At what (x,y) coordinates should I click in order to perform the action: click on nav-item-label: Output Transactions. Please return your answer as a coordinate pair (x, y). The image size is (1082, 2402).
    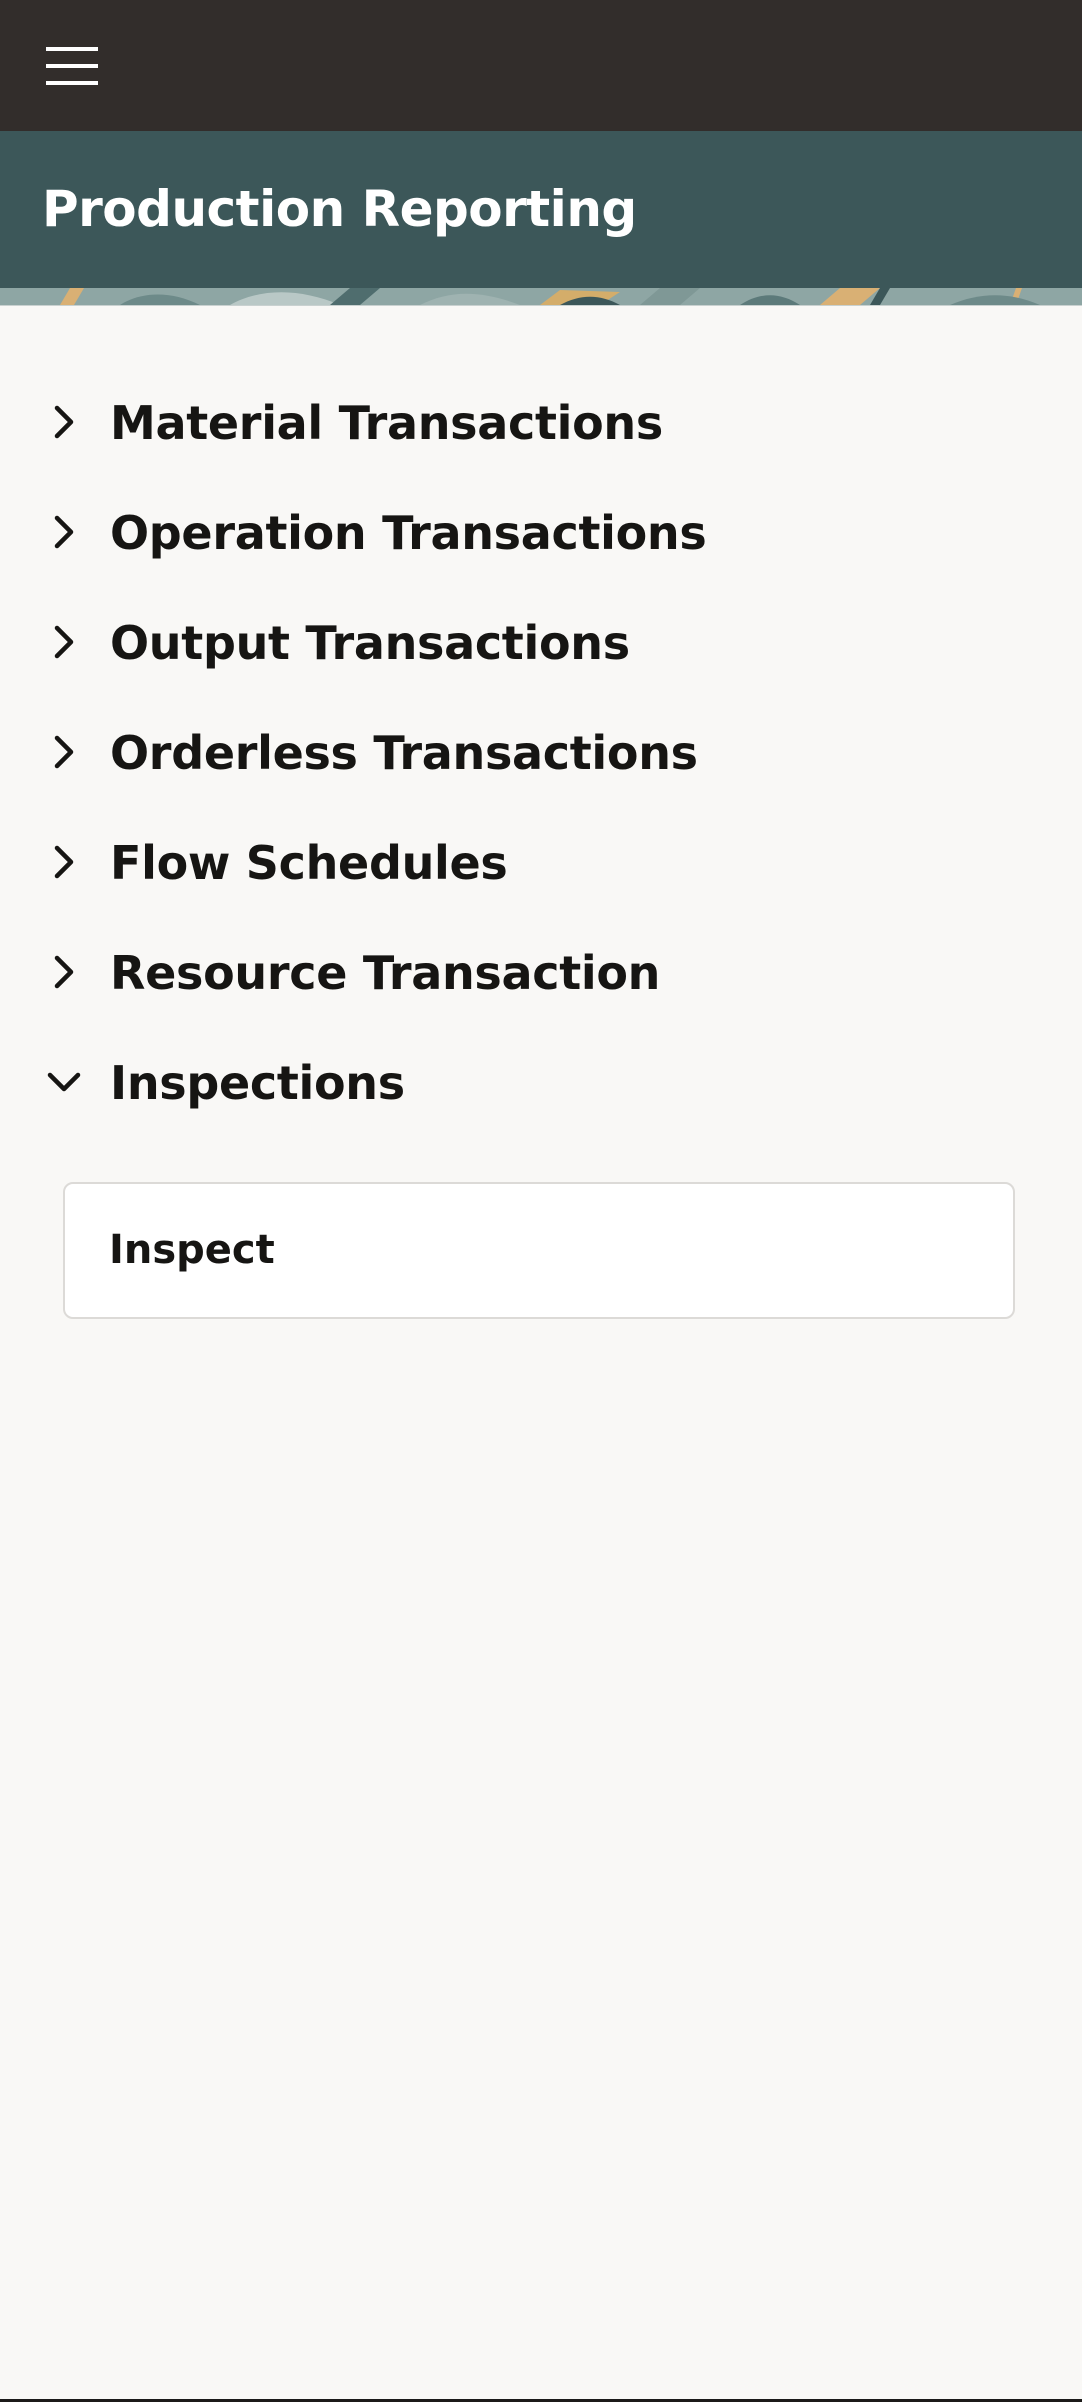
    Looking at the image, I should click on (370, 643).